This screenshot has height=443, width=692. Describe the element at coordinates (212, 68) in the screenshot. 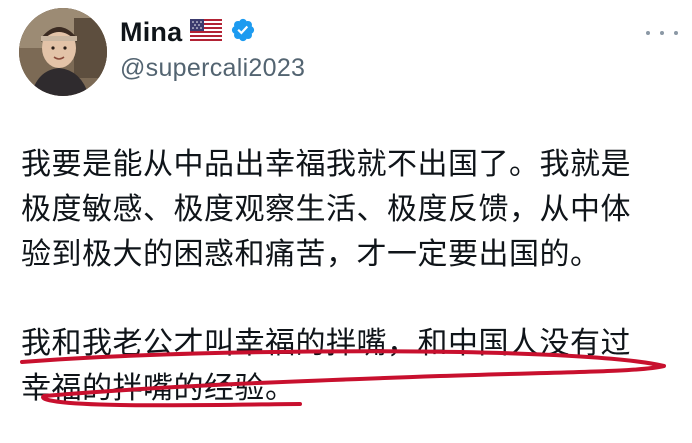

I see `user-handle: @supercali2023` at that location.